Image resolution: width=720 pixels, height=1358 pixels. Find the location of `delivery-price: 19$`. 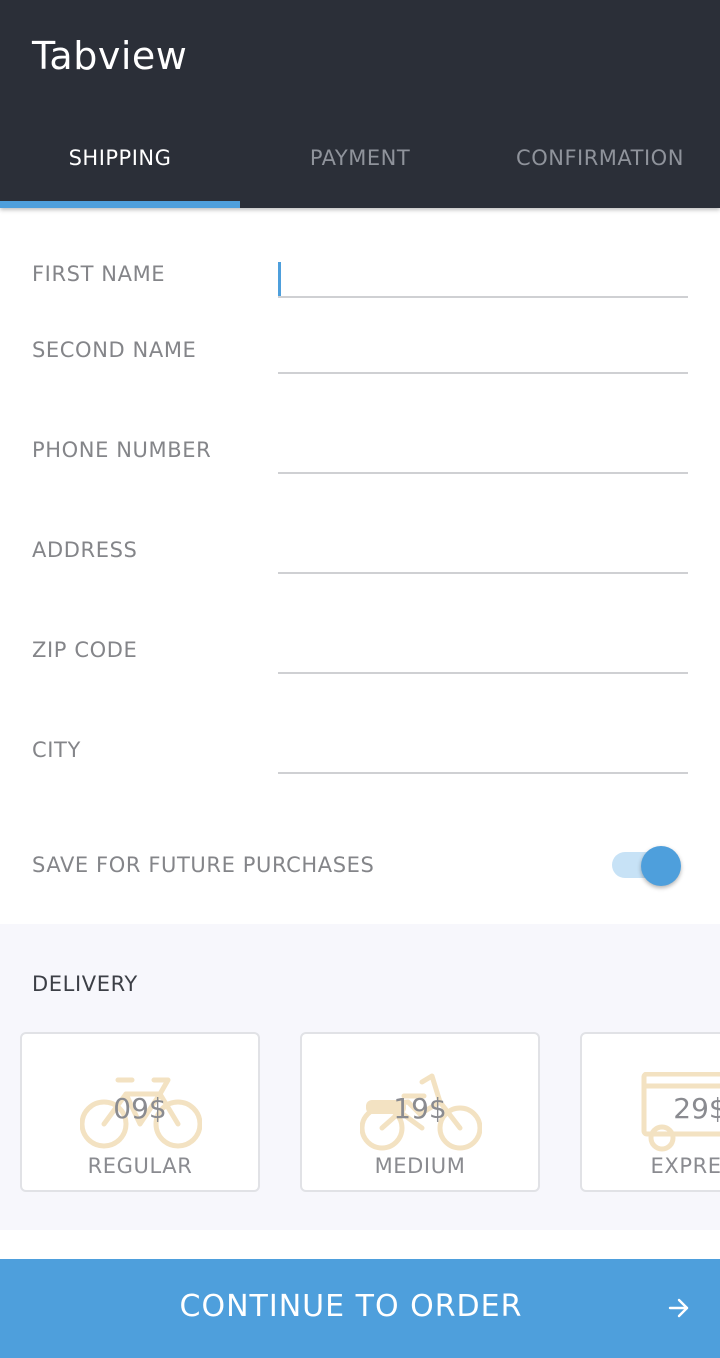

delivery-price: 19$ is located at coordinates (420, 1108).